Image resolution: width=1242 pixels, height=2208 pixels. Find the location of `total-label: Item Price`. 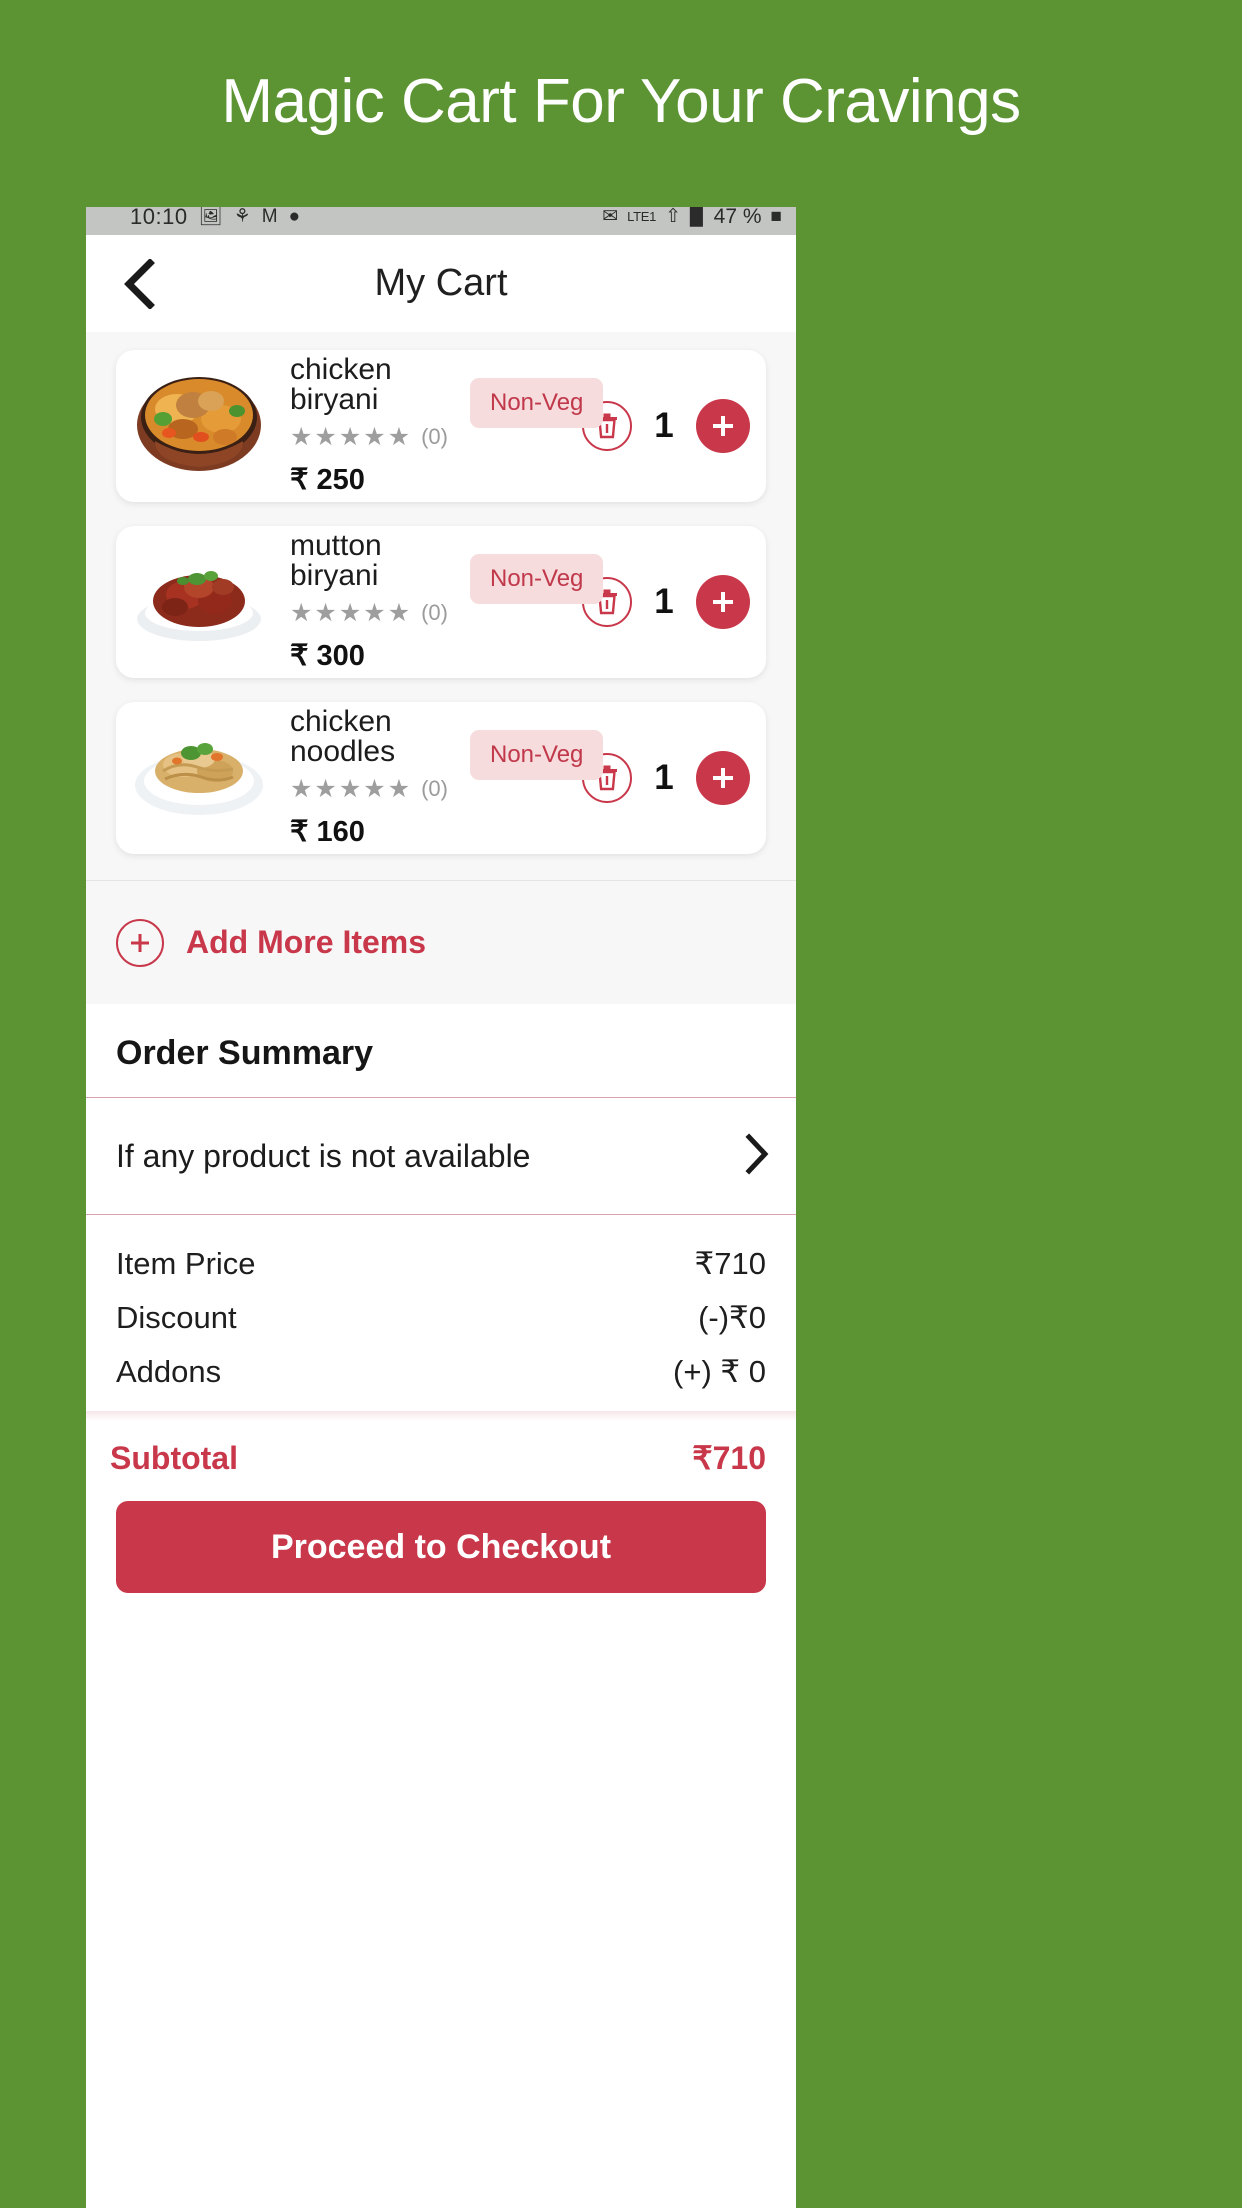

total-label: Item Price is located at coordinates (186, 1263).